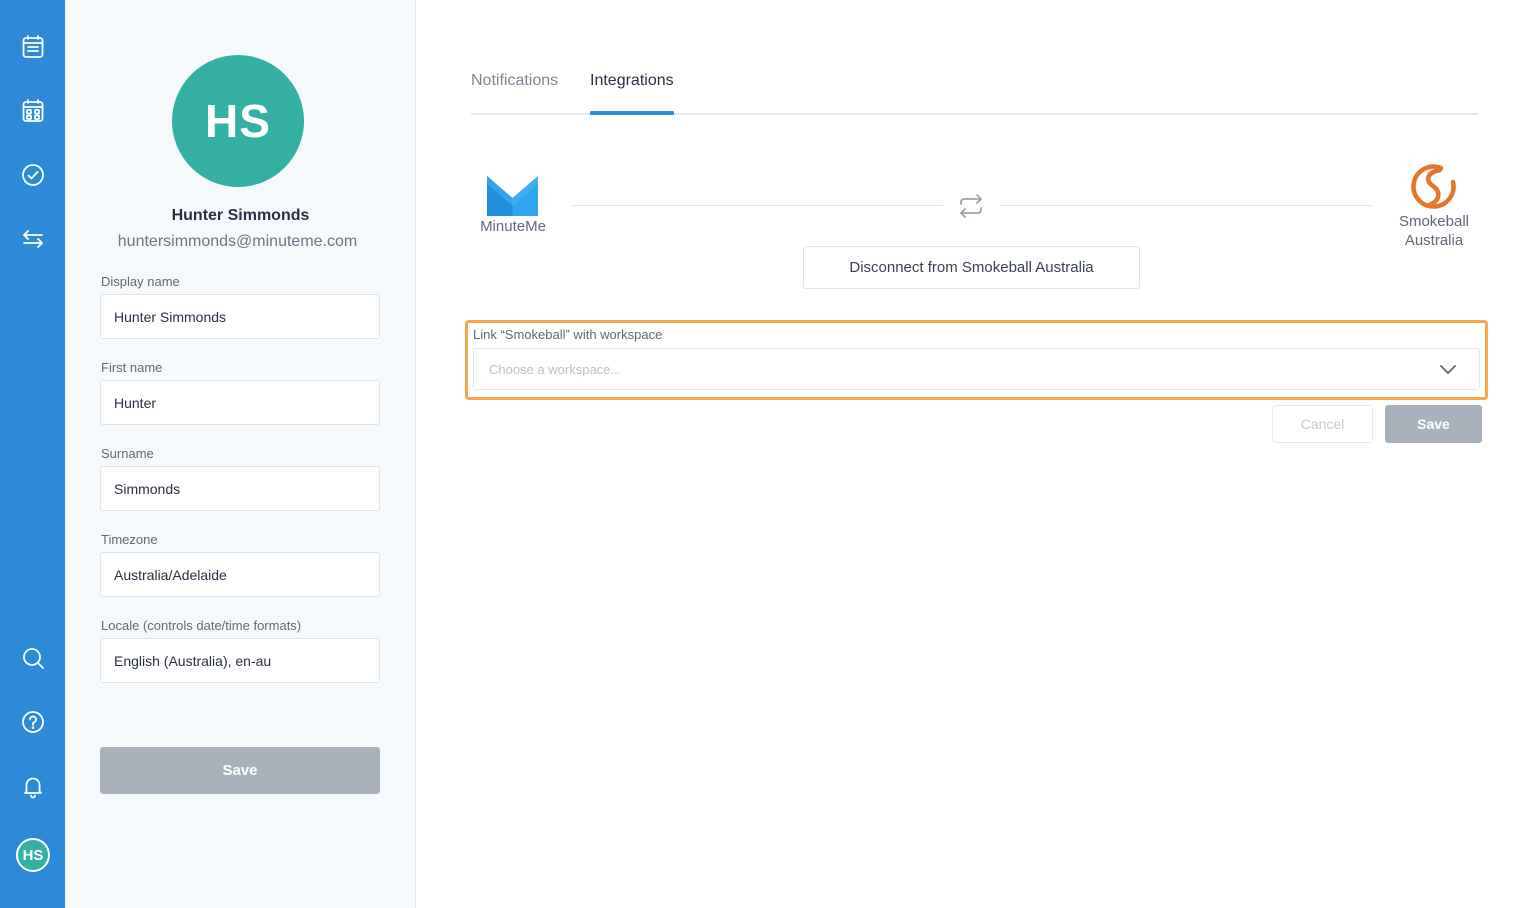 This screenshot has width=1536, height=908. Describe the element at coordinates (512, 196) in the screenshot. I see `minuteme-logo-icon` at that location.